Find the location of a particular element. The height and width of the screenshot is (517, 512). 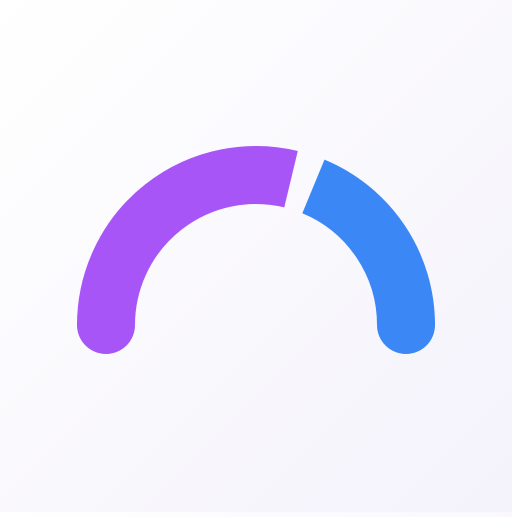

blue-segment-cap is located at coordinates (406, 325).